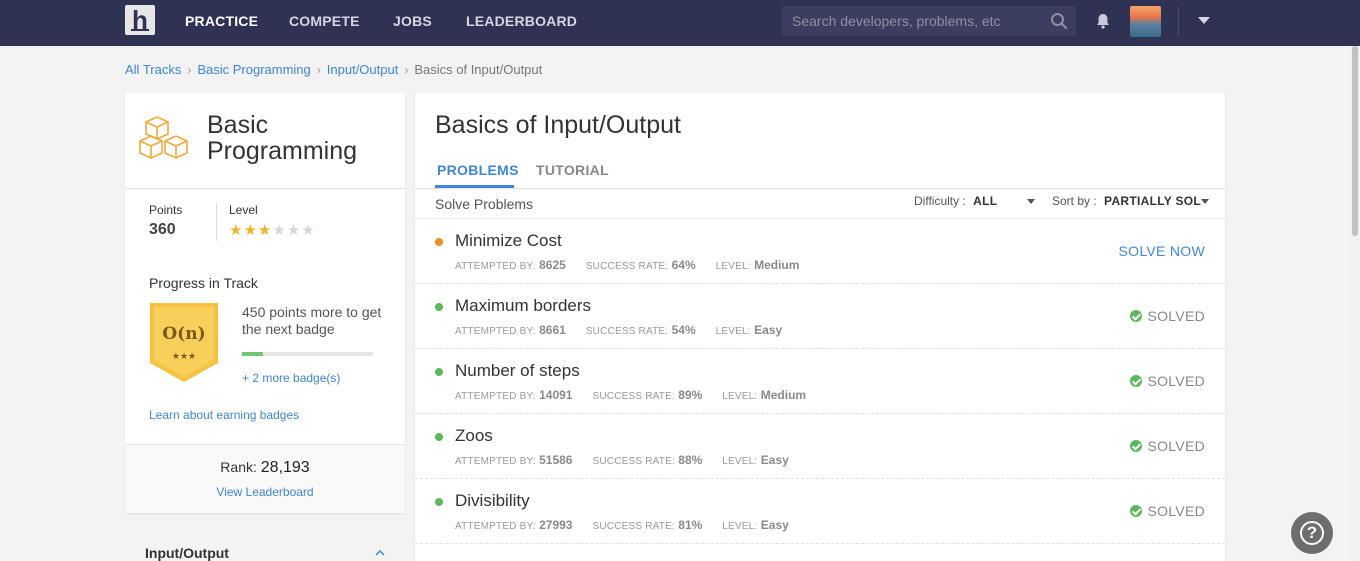 The height and width of the screenshot is (561, 1360). Describe the element at coordinates (265, 492) in the screenshot. I see `view-leaderboard-link: View Leaderboard` at that location.